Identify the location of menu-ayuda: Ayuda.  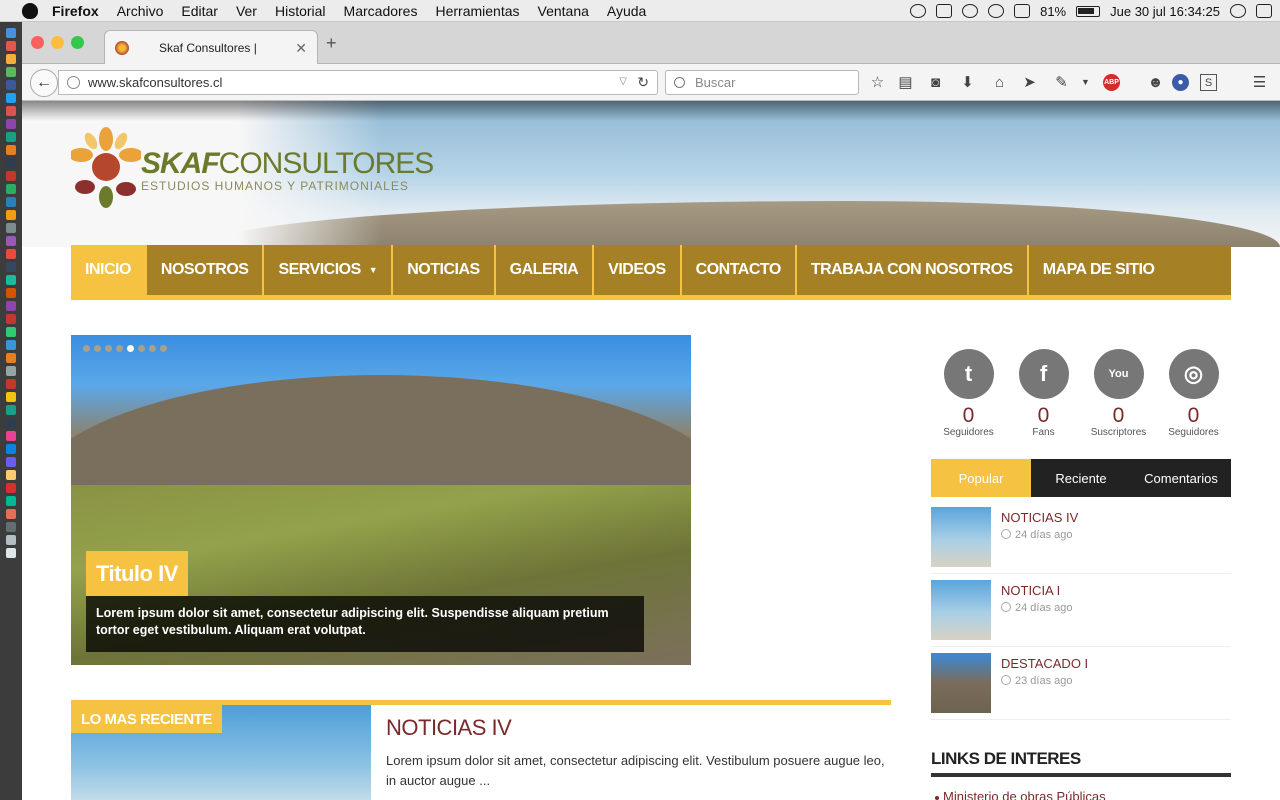
(626, 11).